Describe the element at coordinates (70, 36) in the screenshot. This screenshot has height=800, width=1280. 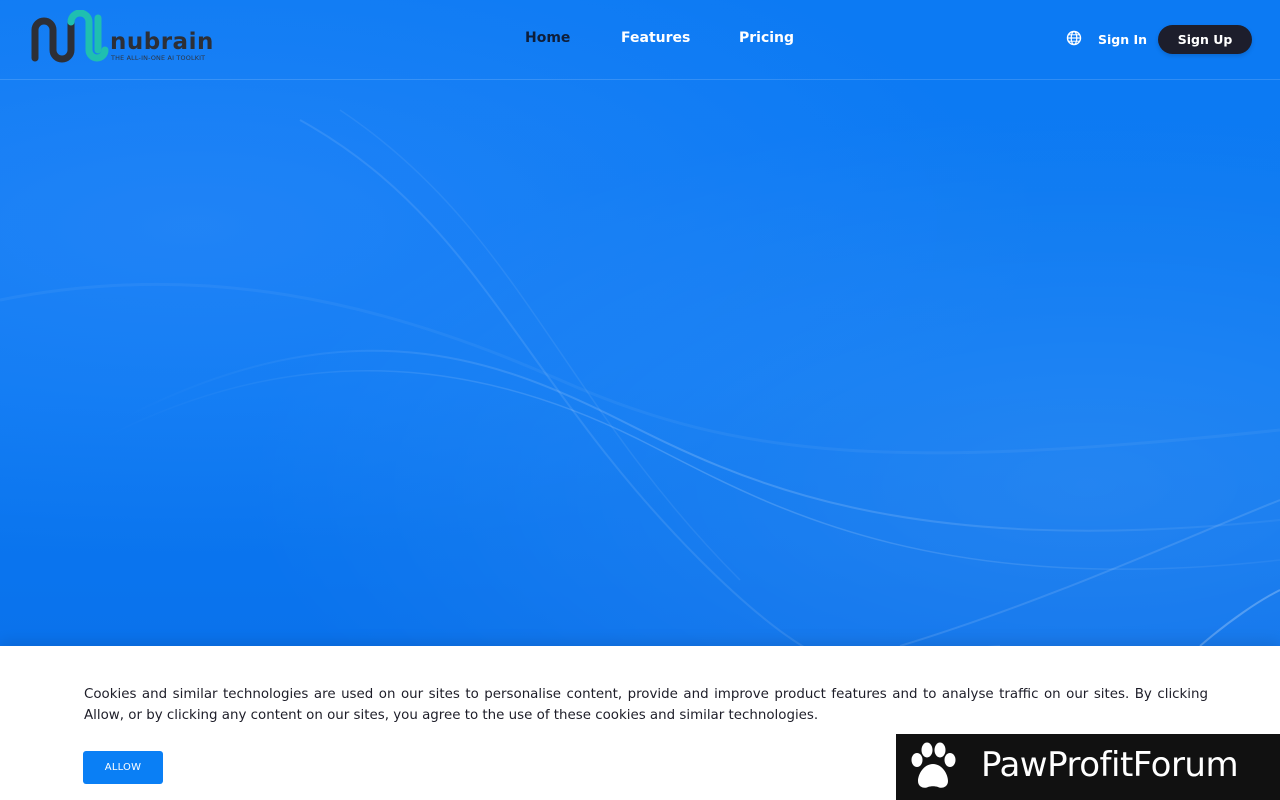
I see `nubrain-logo-icon` at that location.